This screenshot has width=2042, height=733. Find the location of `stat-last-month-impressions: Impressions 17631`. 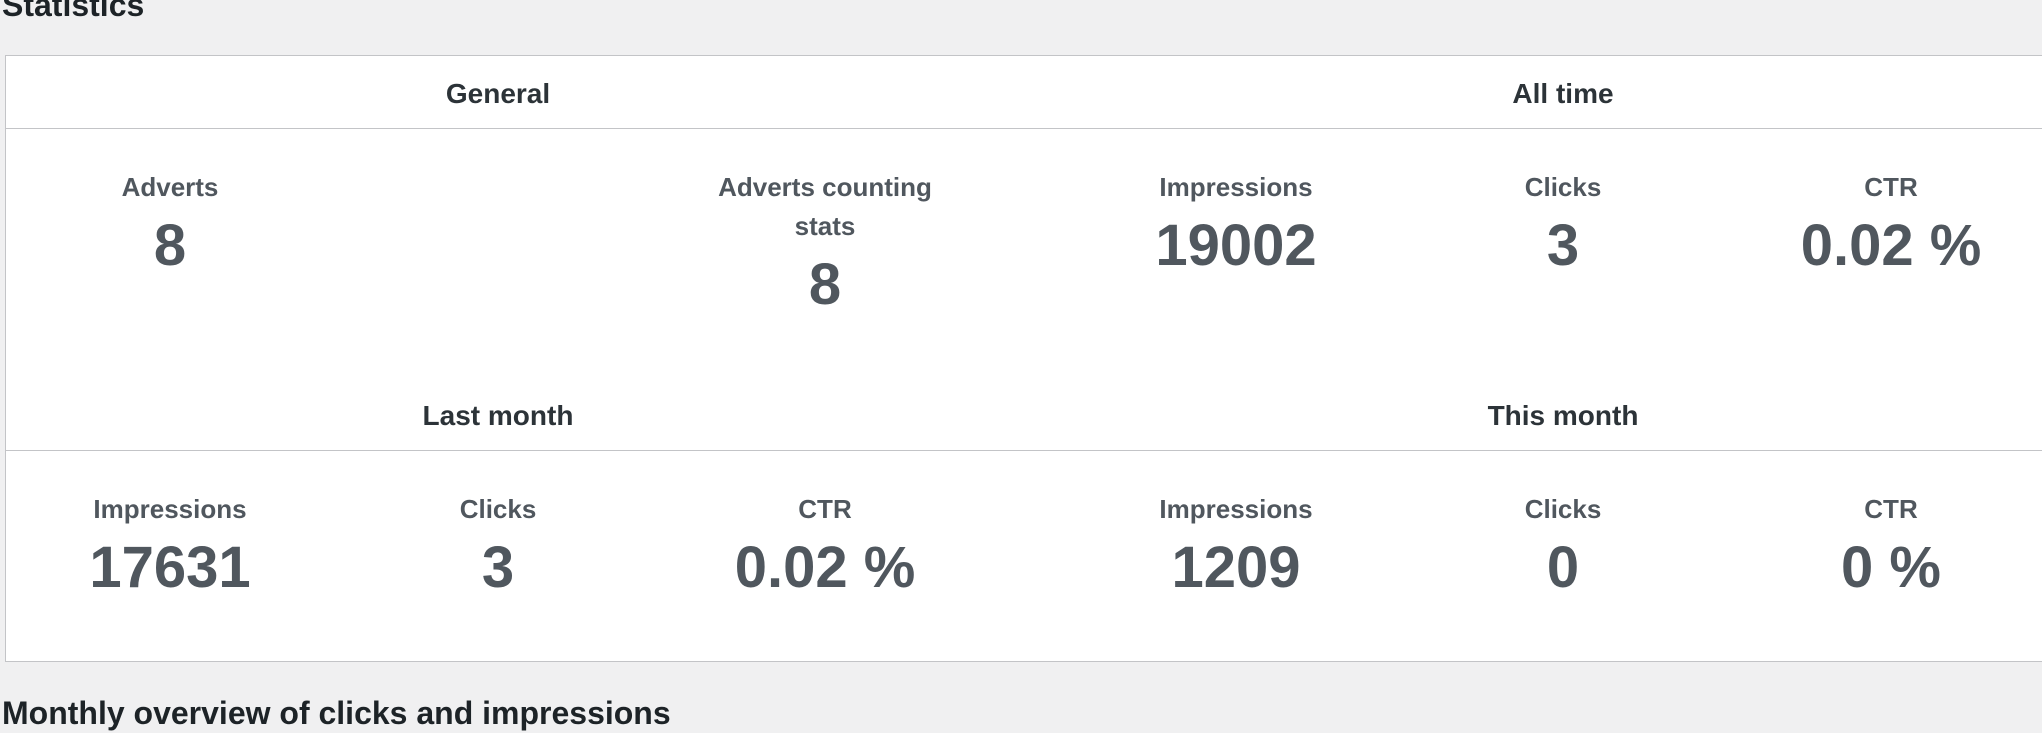

stat-last-month-impressions: Impressions 17631 is located at coordinates (170, 545).